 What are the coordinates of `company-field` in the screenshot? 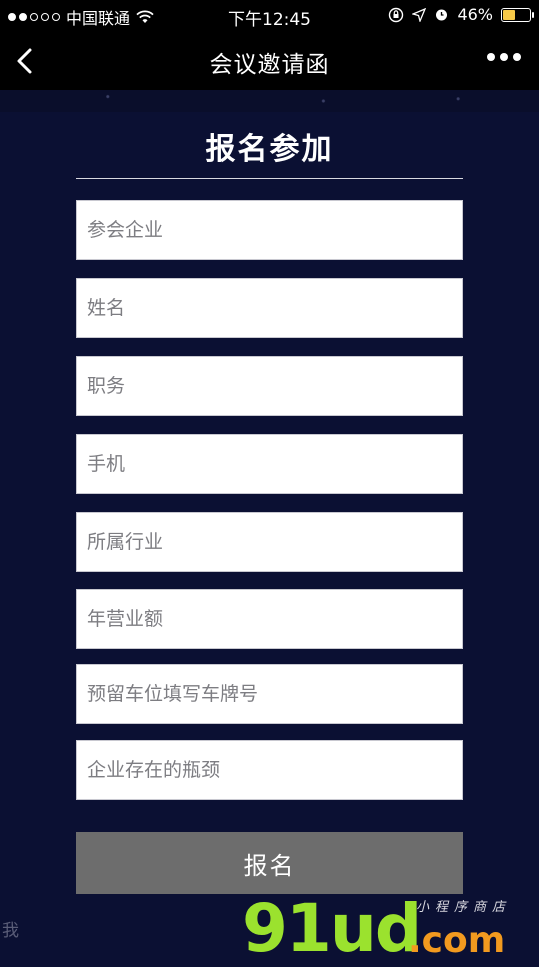 It's located at (269, 230).